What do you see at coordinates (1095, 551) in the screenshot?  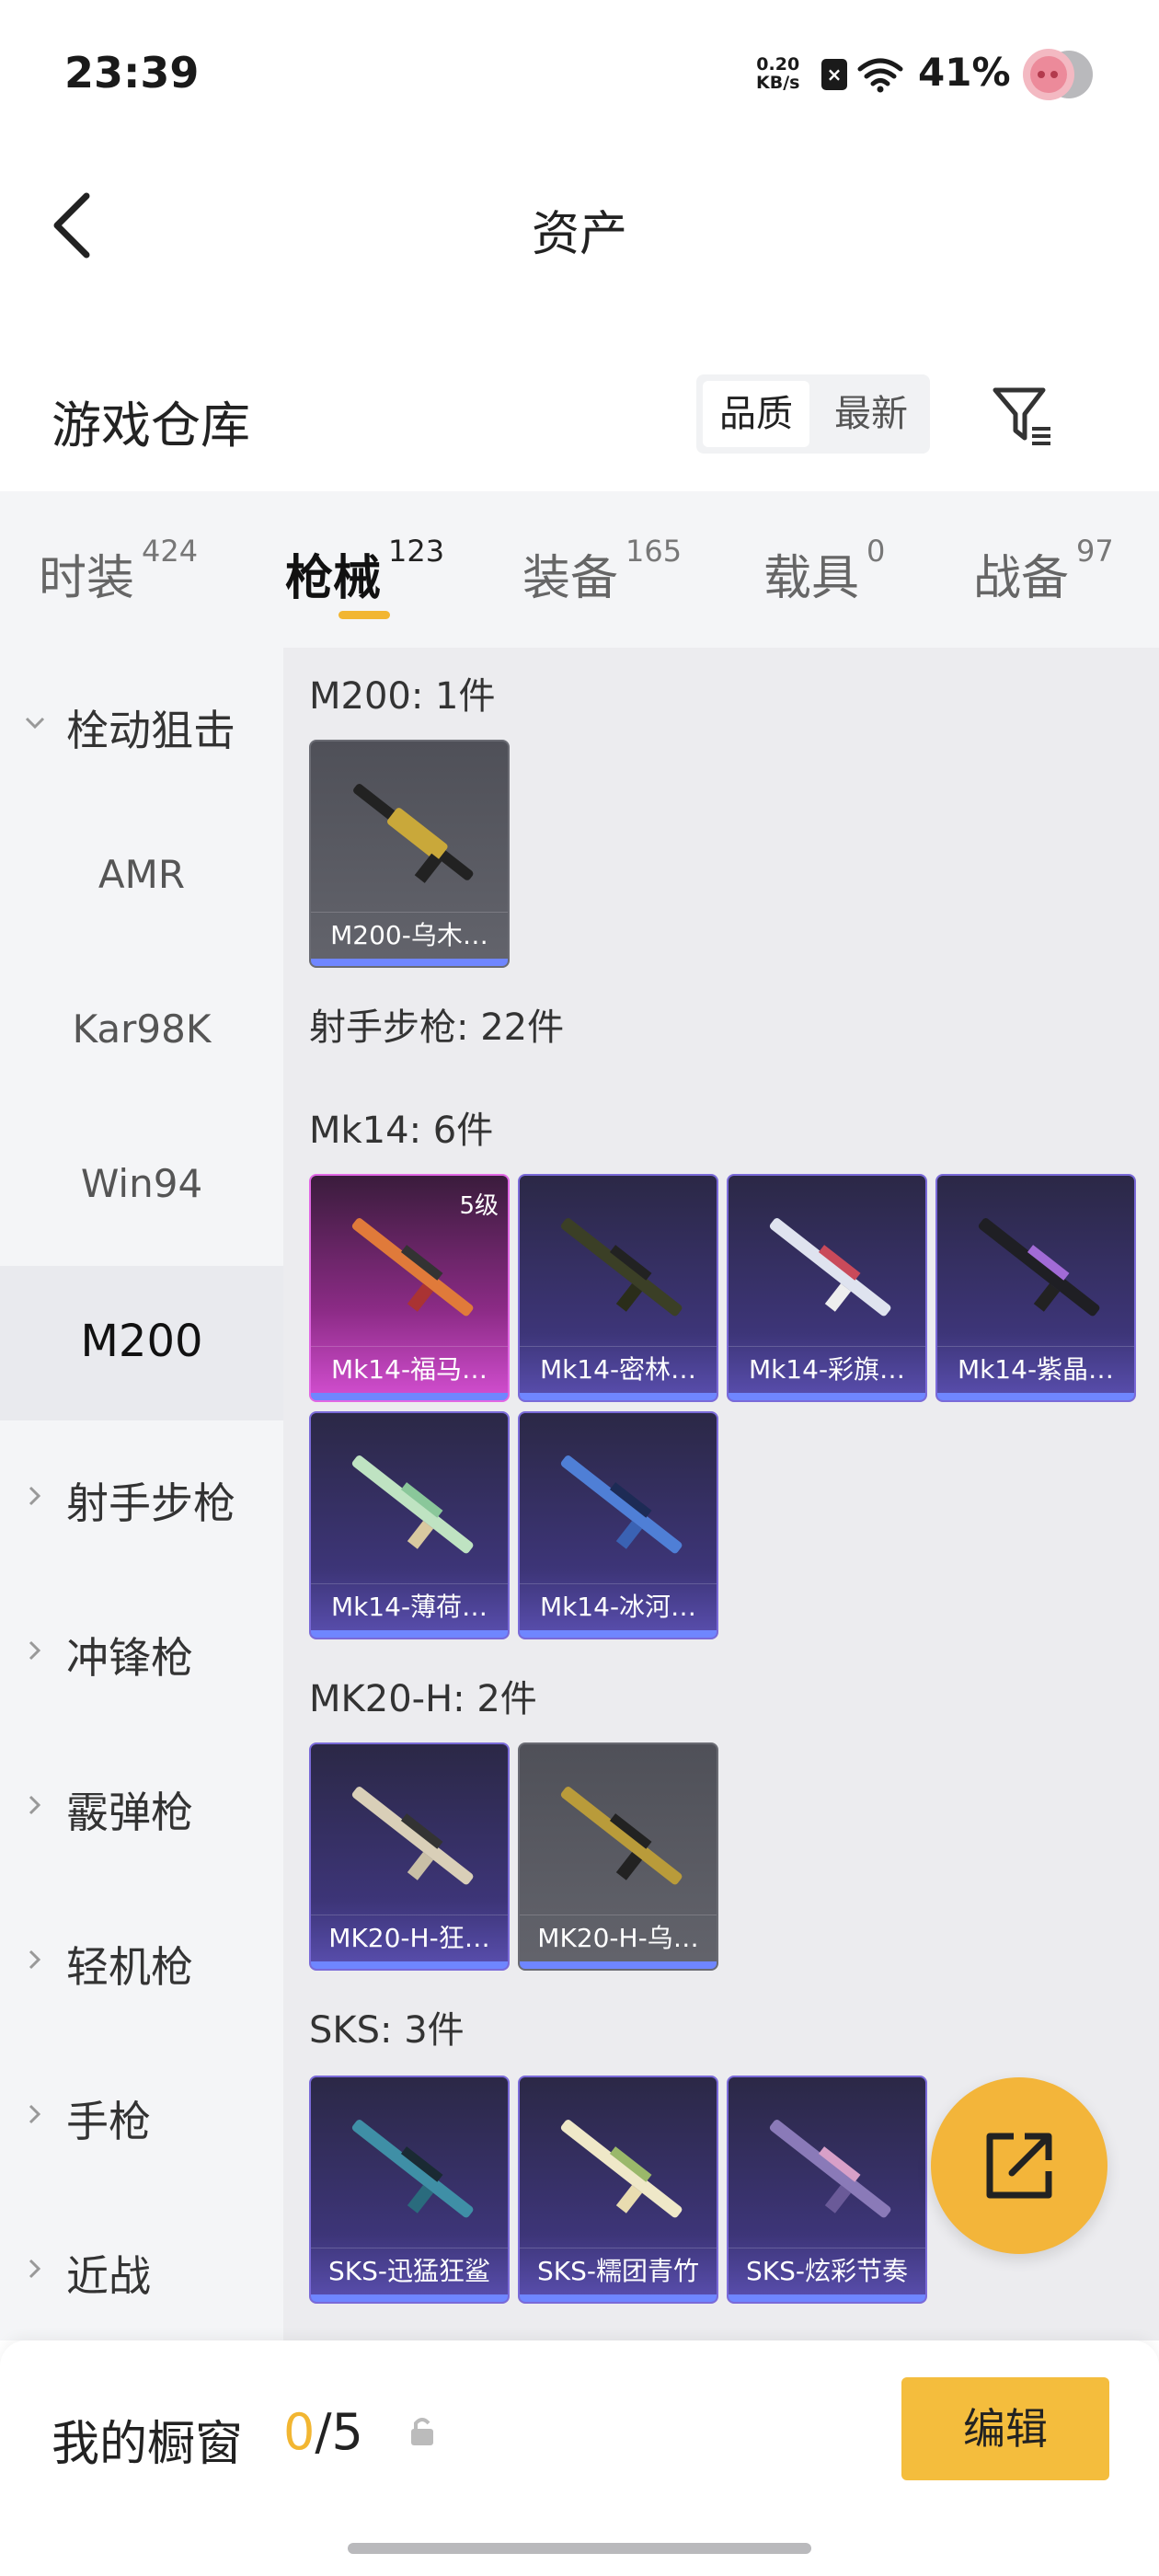 I see `tab-count: 97` at bounding box center [1095, 551].